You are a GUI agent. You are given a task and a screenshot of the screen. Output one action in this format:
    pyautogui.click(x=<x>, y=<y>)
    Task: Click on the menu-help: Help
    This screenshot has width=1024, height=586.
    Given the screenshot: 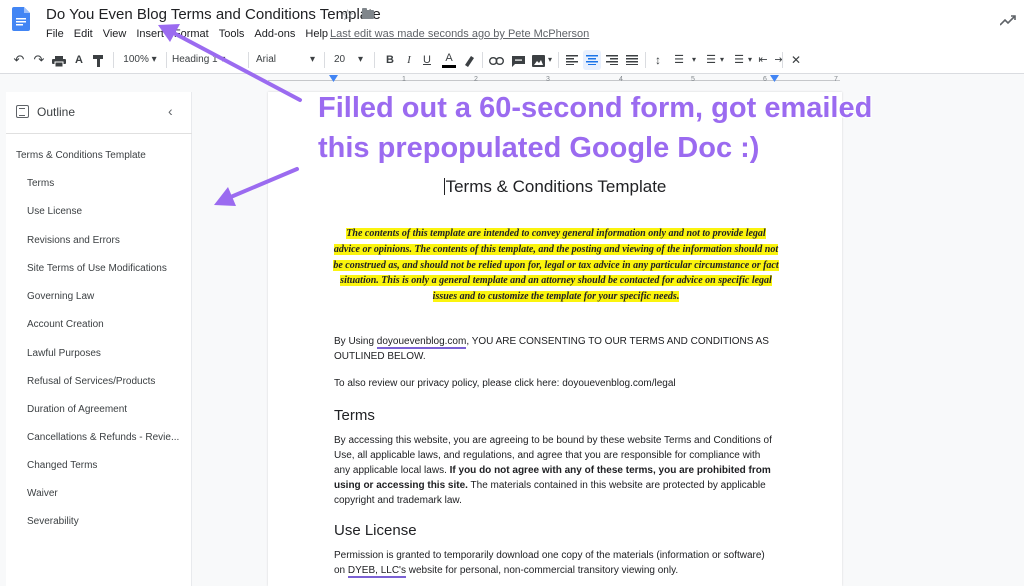 What is the action you would take?
    pyautogui.click(x=316, y=34)
    